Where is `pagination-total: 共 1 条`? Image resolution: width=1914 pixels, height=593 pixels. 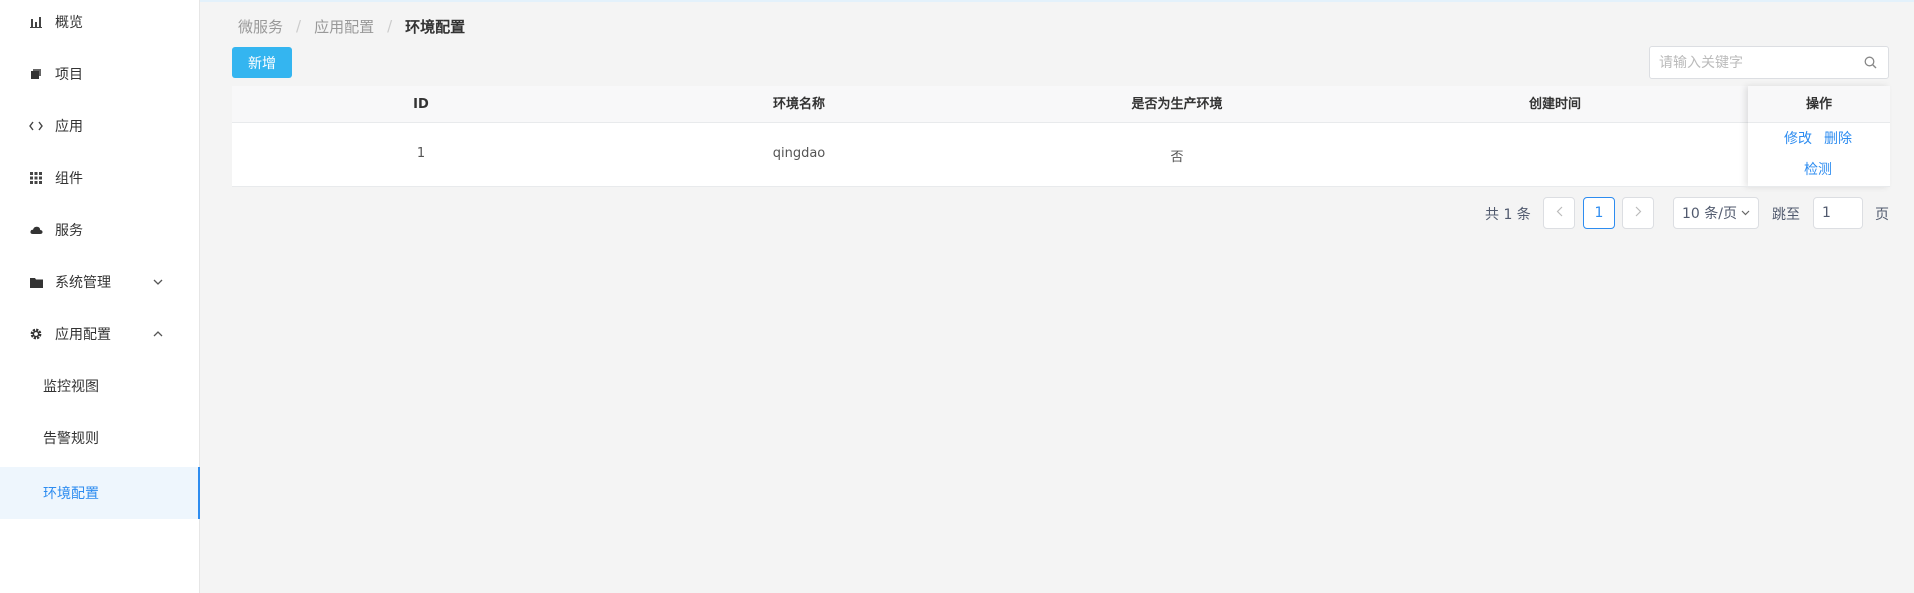
pagination-total: 共 1 条 is located at coordinates (1508, 215).